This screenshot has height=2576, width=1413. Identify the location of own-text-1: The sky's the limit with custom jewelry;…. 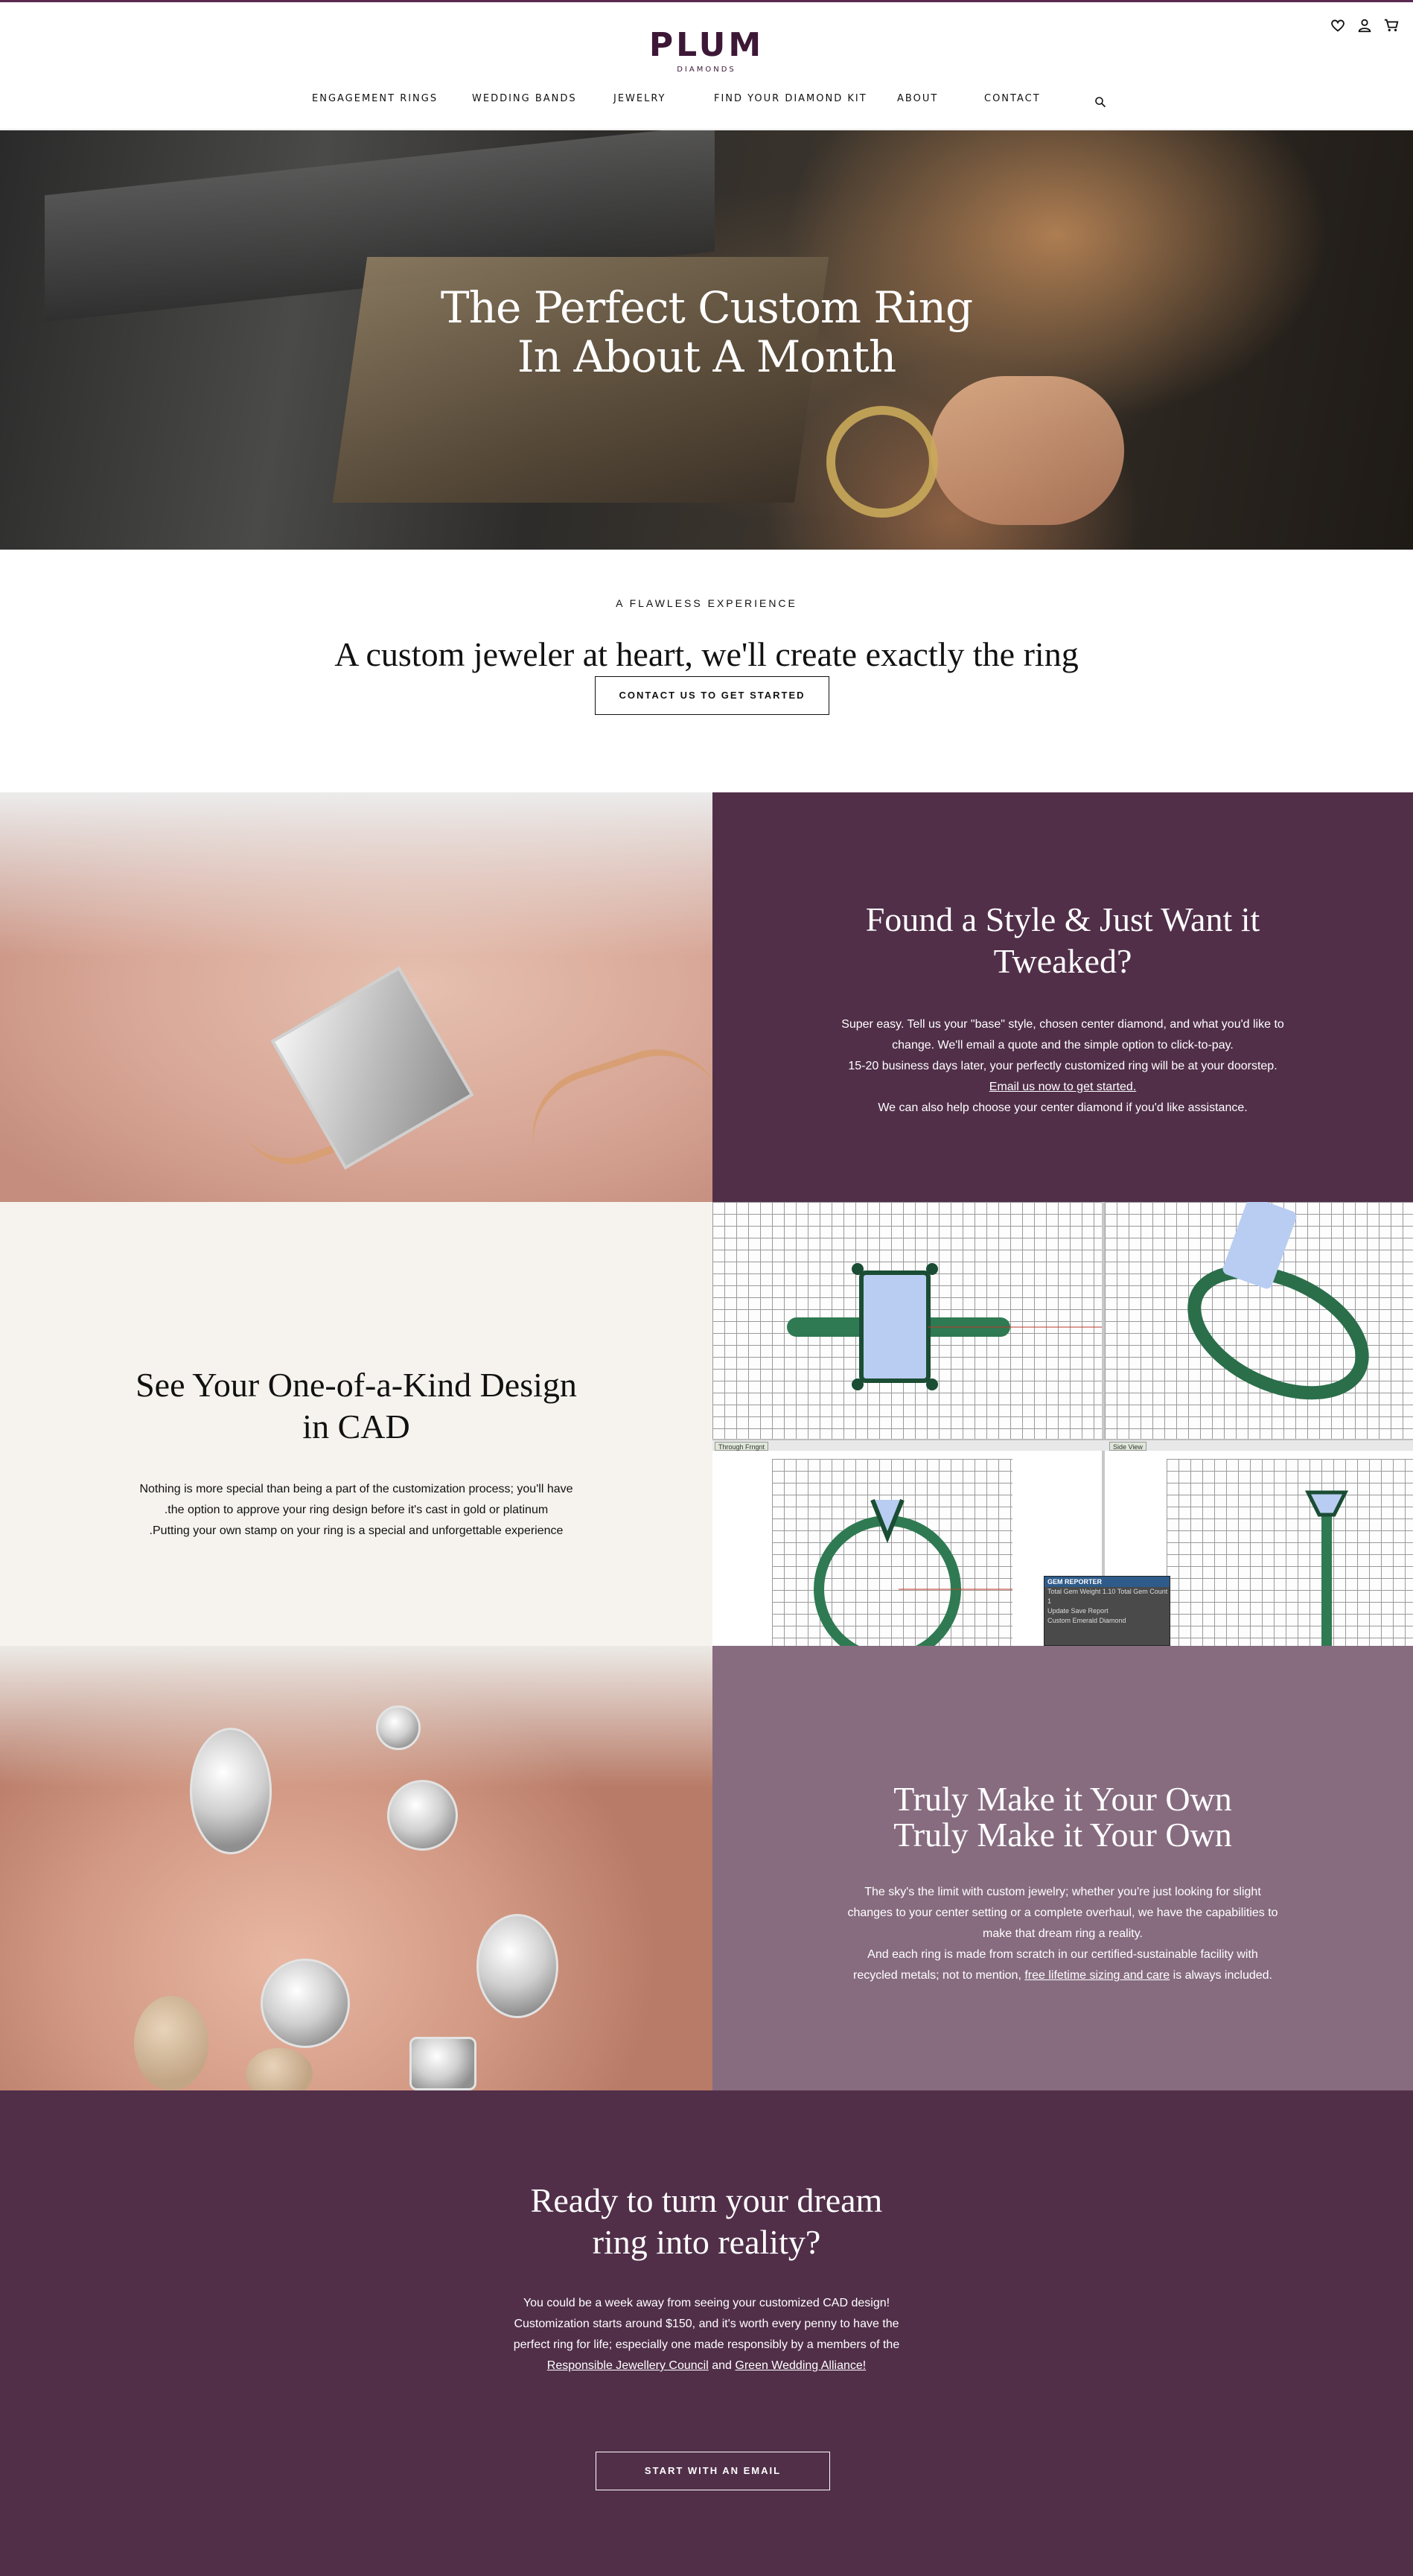
(1062, 1892).